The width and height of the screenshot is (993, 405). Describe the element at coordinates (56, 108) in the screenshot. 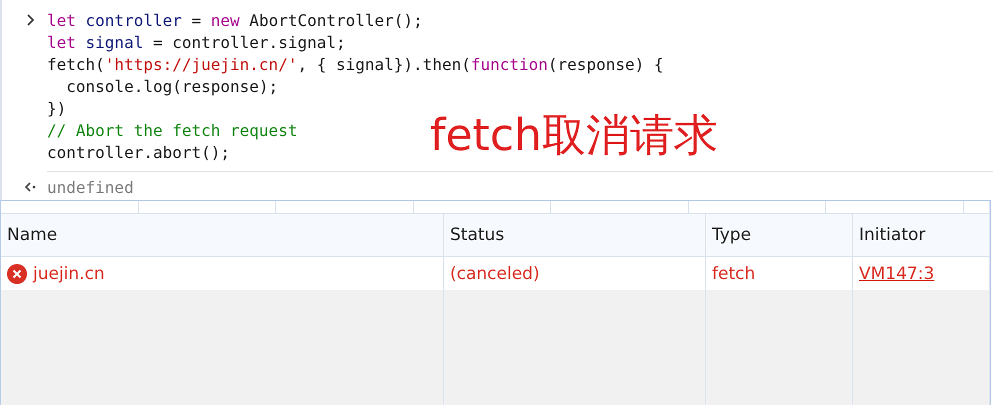

I see `code-line: })` at that location.